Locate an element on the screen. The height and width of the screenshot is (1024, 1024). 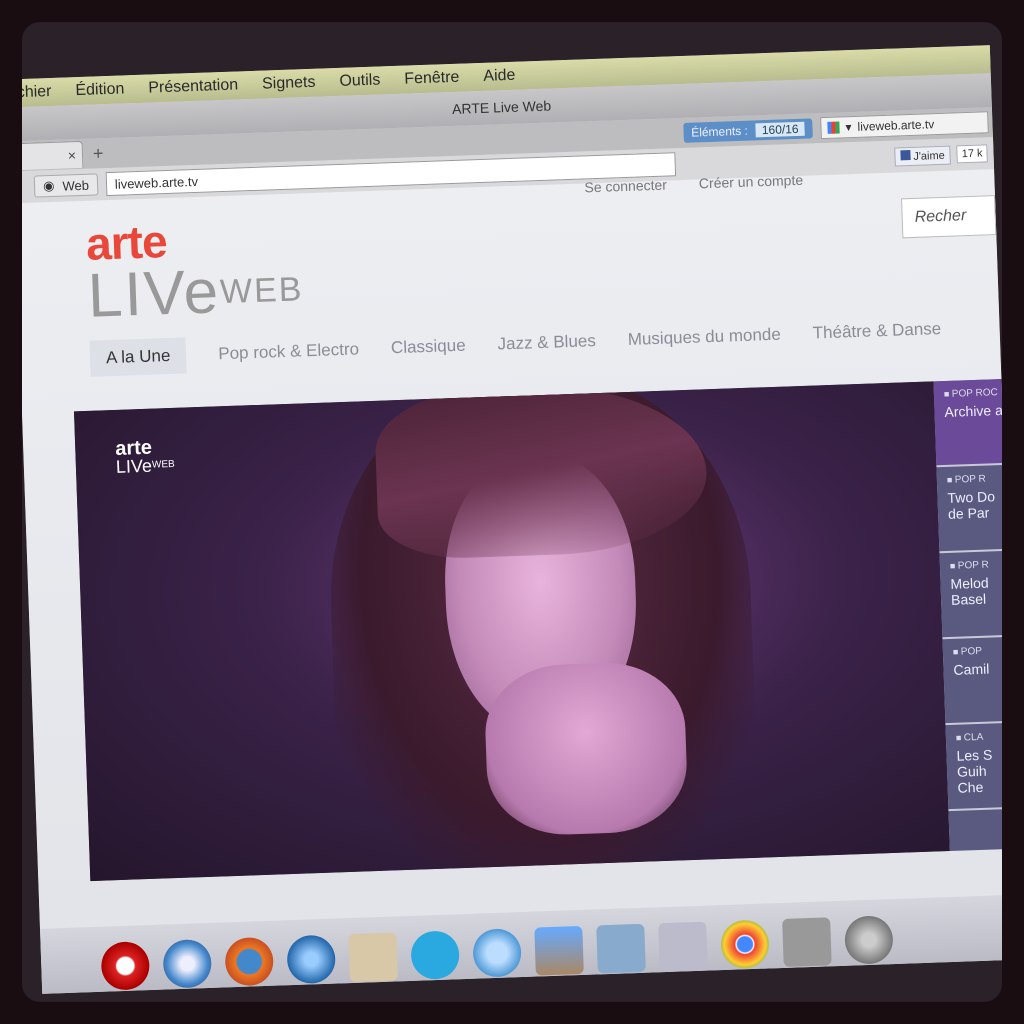
nav-musiques-du-monde: Musiques du monde is located at coordinates (704, 337).